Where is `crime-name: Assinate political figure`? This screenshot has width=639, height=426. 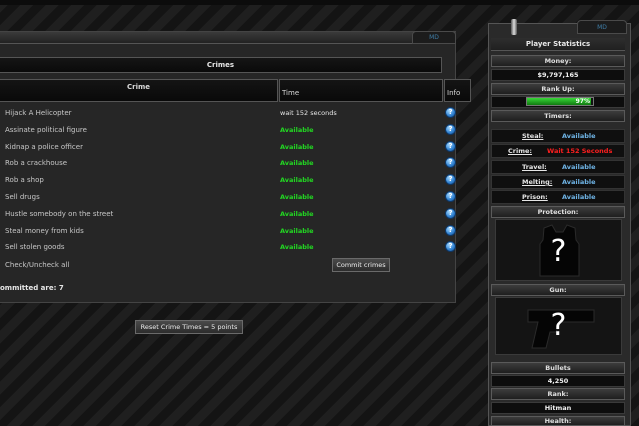 crime-name: Assinate political figure is located at coordinates (46, 130).